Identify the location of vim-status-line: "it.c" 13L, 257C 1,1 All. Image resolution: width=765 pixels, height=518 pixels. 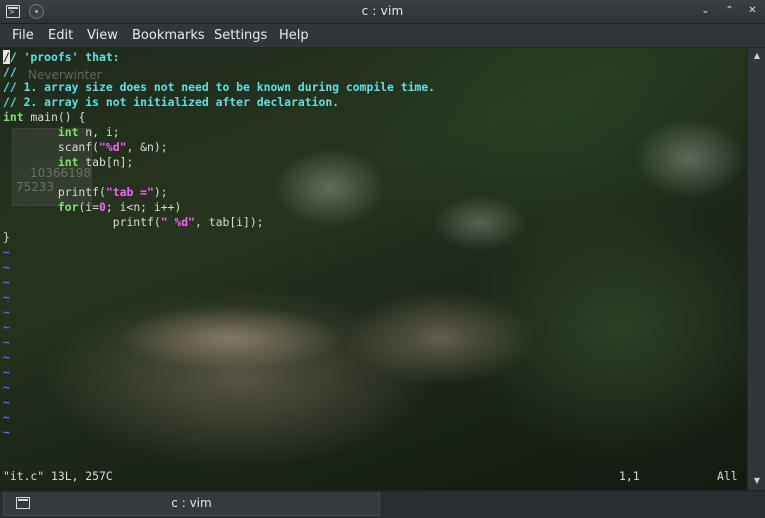
(372, 476).